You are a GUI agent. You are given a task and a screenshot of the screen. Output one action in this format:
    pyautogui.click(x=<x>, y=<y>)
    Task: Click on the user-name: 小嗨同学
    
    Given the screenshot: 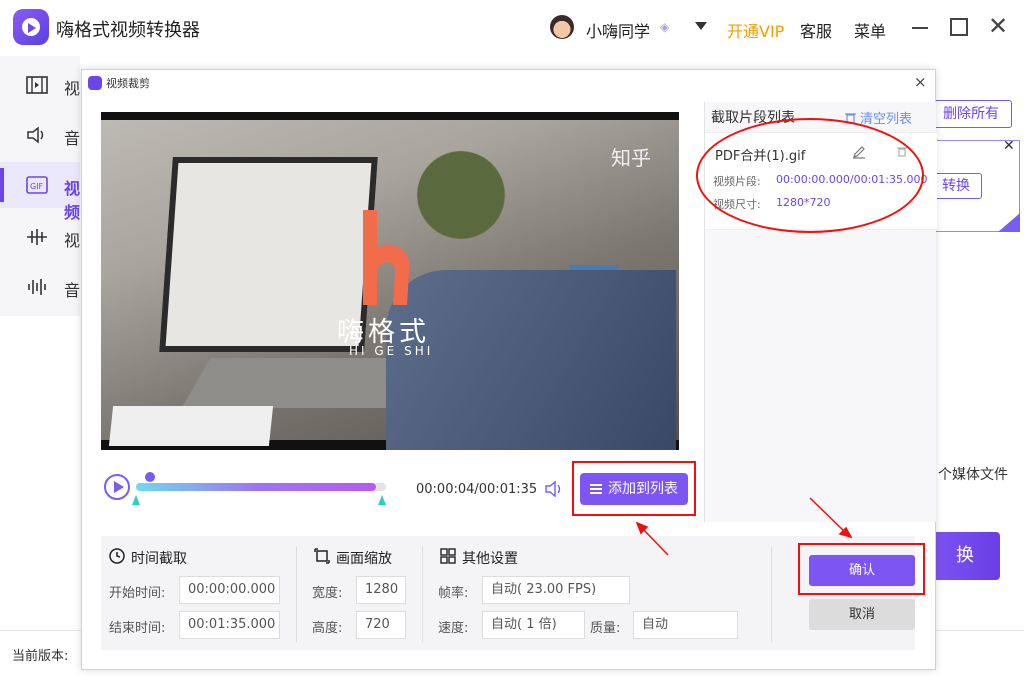 What is the action you would take?
    pyautogui.click(x=618, y=30)
    